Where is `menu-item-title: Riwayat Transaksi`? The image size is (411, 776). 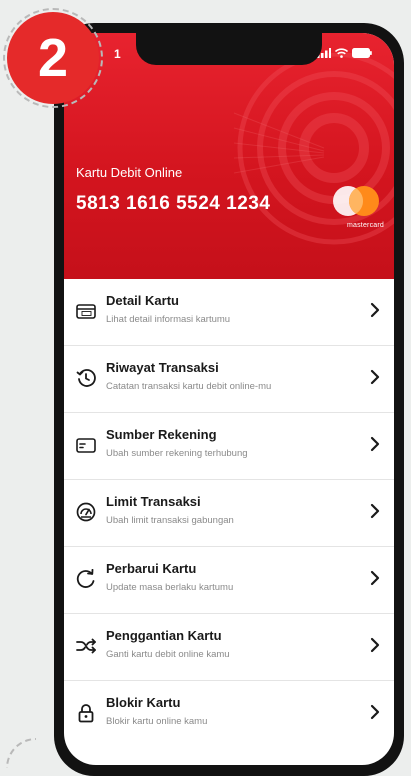
menu-item-title: Riwayat Transaksi is located at coordinates (162, 367).